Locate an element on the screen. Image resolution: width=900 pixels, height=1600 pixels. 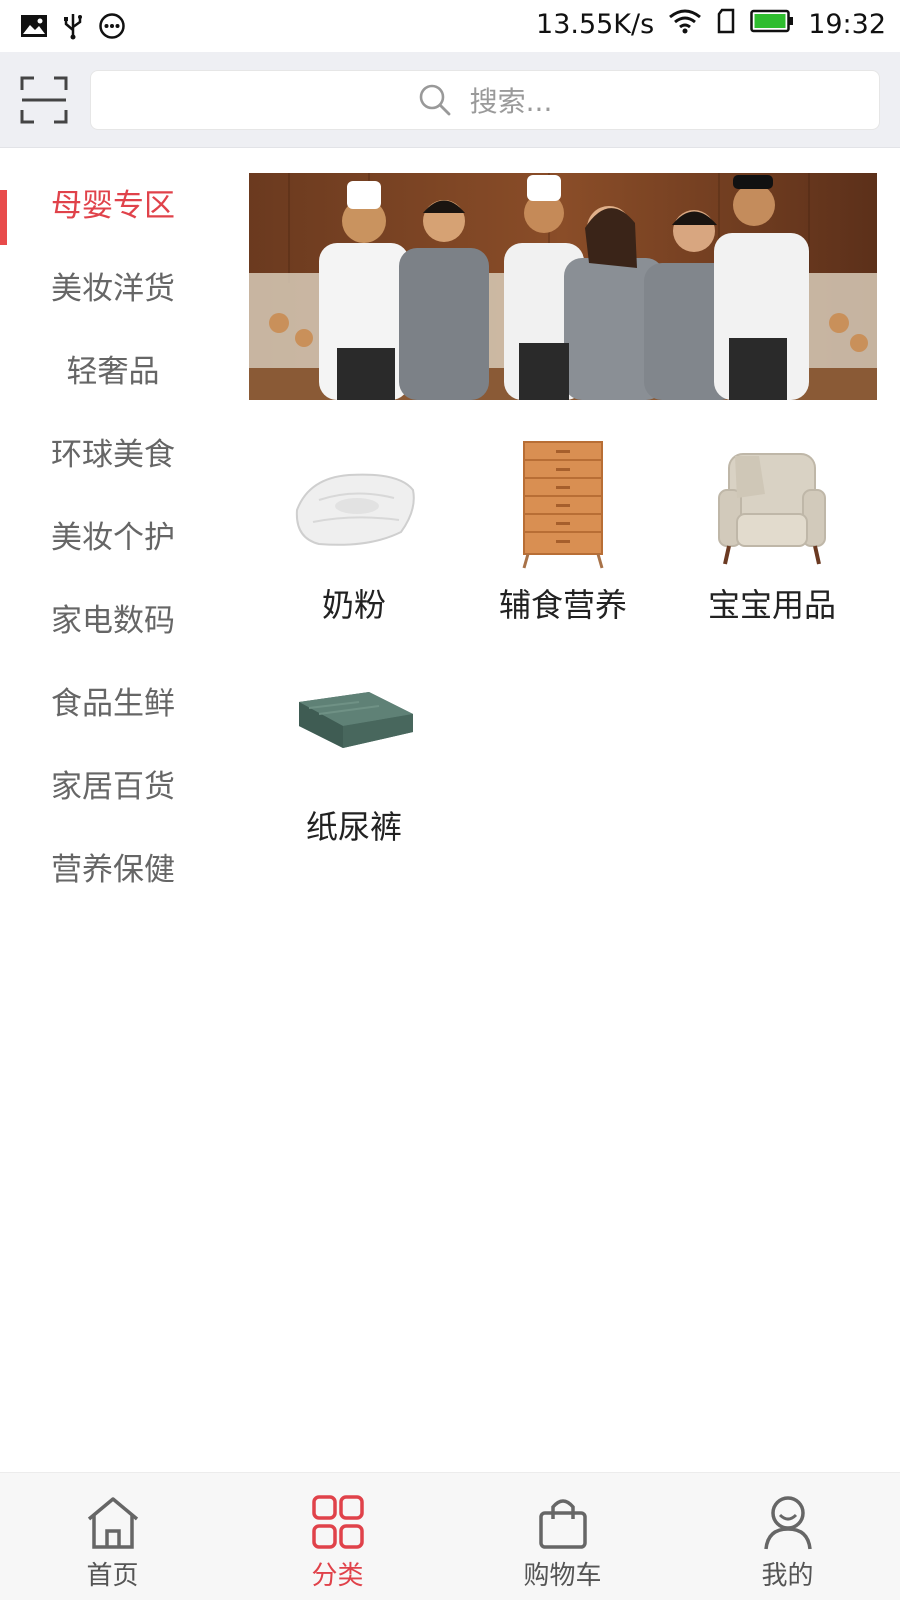
folded-blanket-icon is located at coordinates (356, 720).